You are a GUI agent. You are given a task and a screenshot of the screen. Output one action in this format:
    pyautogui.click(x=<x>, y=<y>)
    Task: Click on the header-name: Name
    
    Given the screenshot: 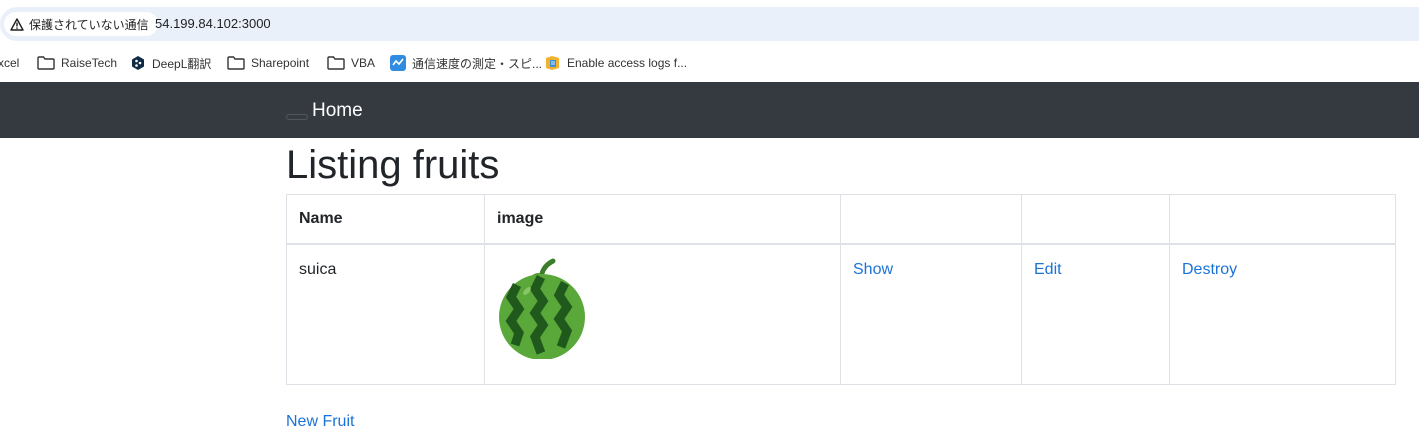 What is the action you would take?
    pyautogui.click(x=385, y=219)
    